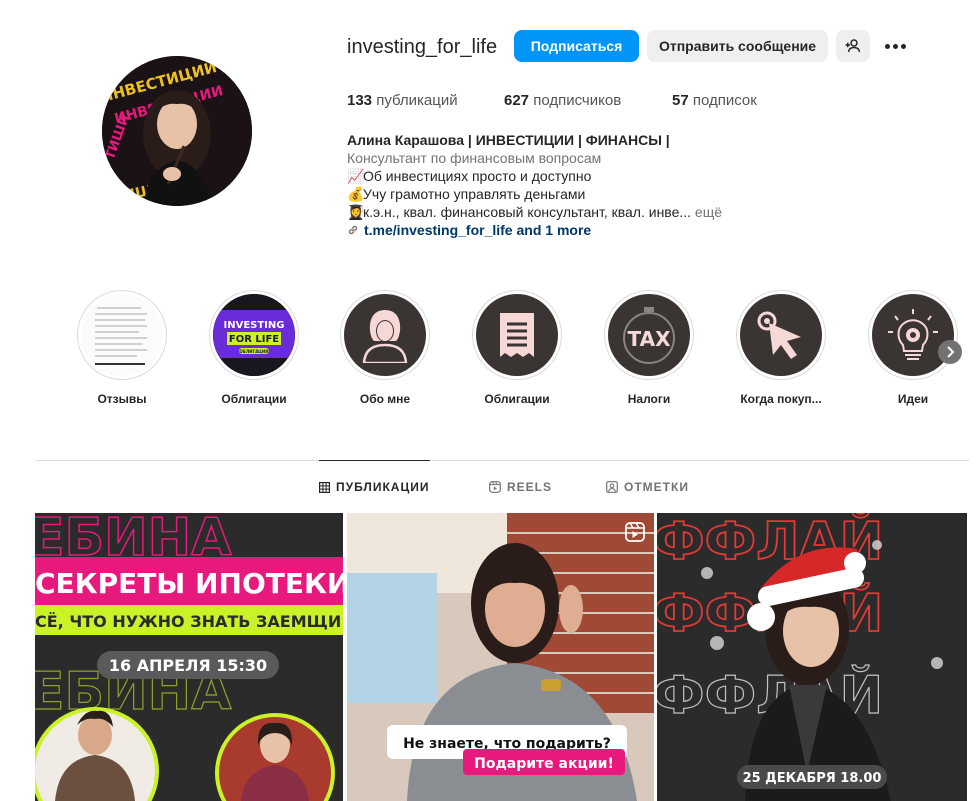 The width and height of the screenshot is (977, 801). I want to click on posts-label: публикаций, so click(417, 100).